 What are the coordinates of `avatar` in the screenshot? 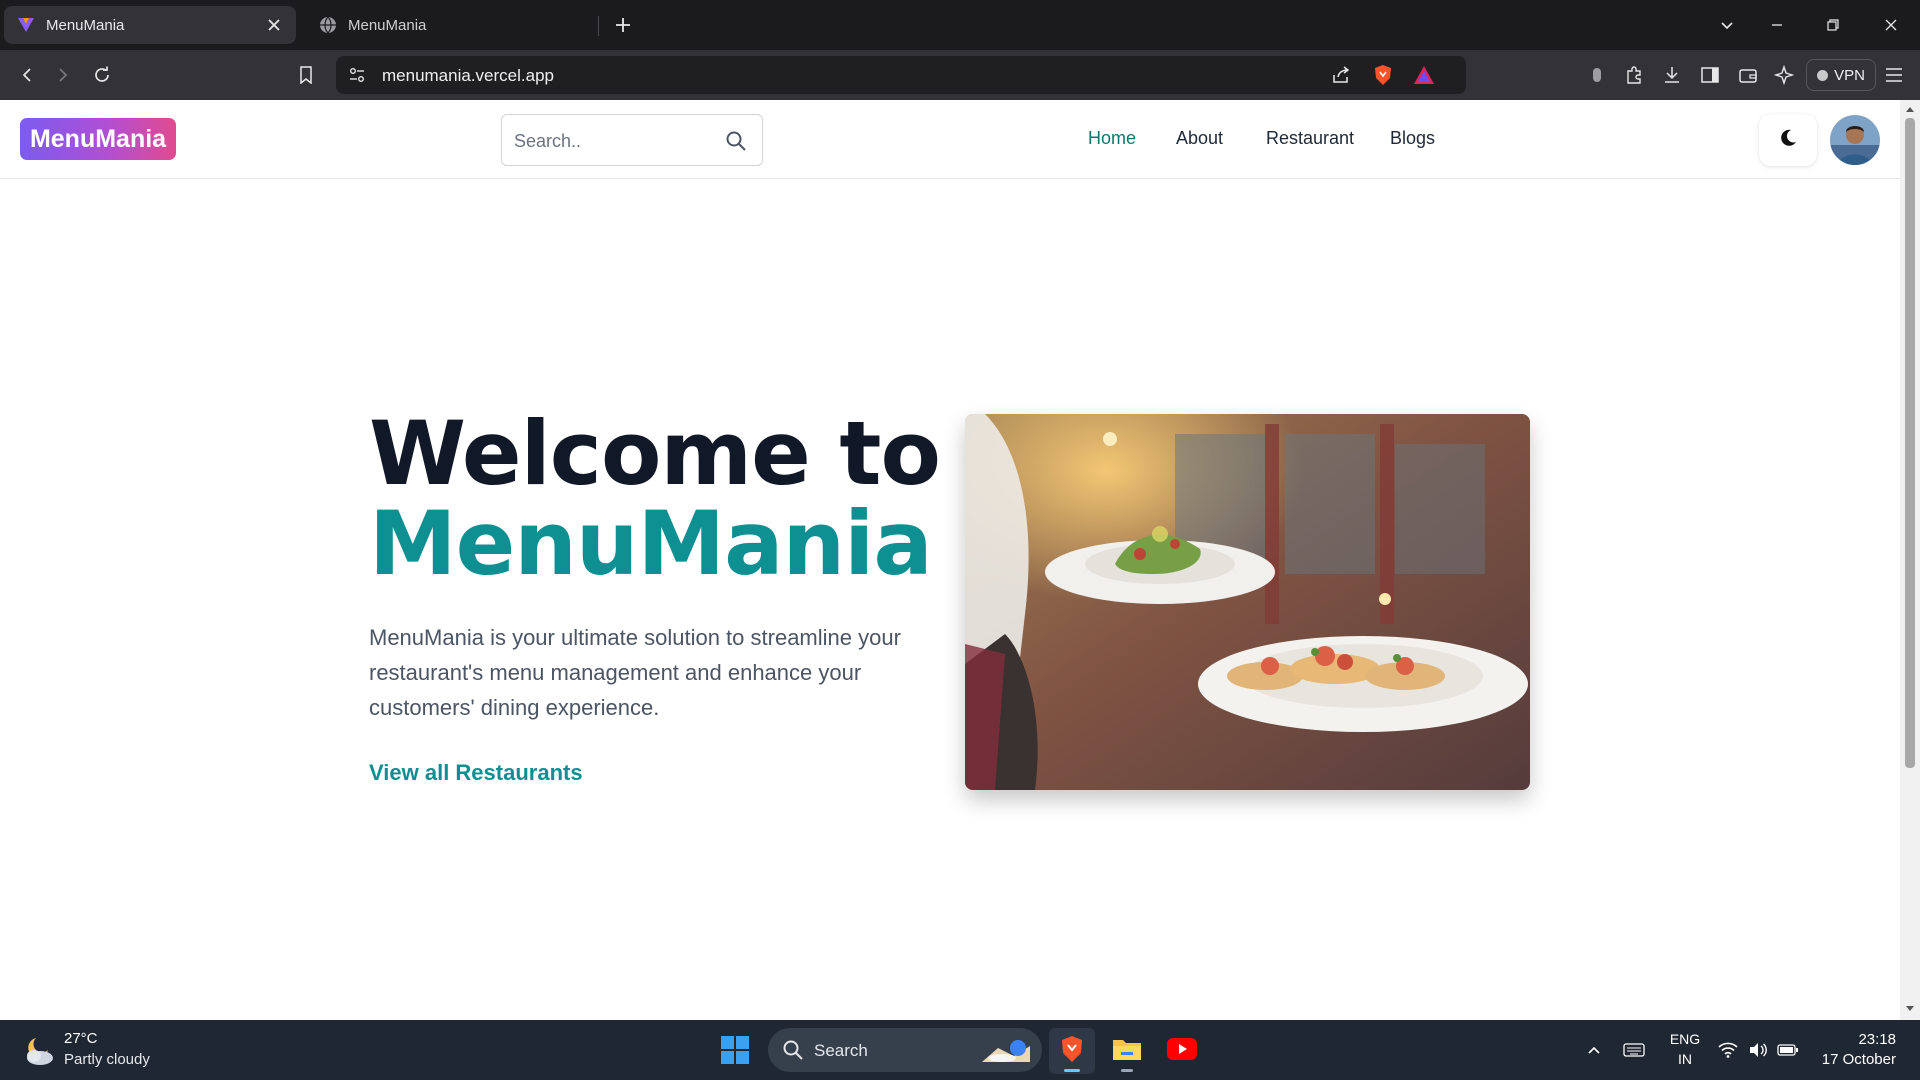 It's located at (1855, 140).